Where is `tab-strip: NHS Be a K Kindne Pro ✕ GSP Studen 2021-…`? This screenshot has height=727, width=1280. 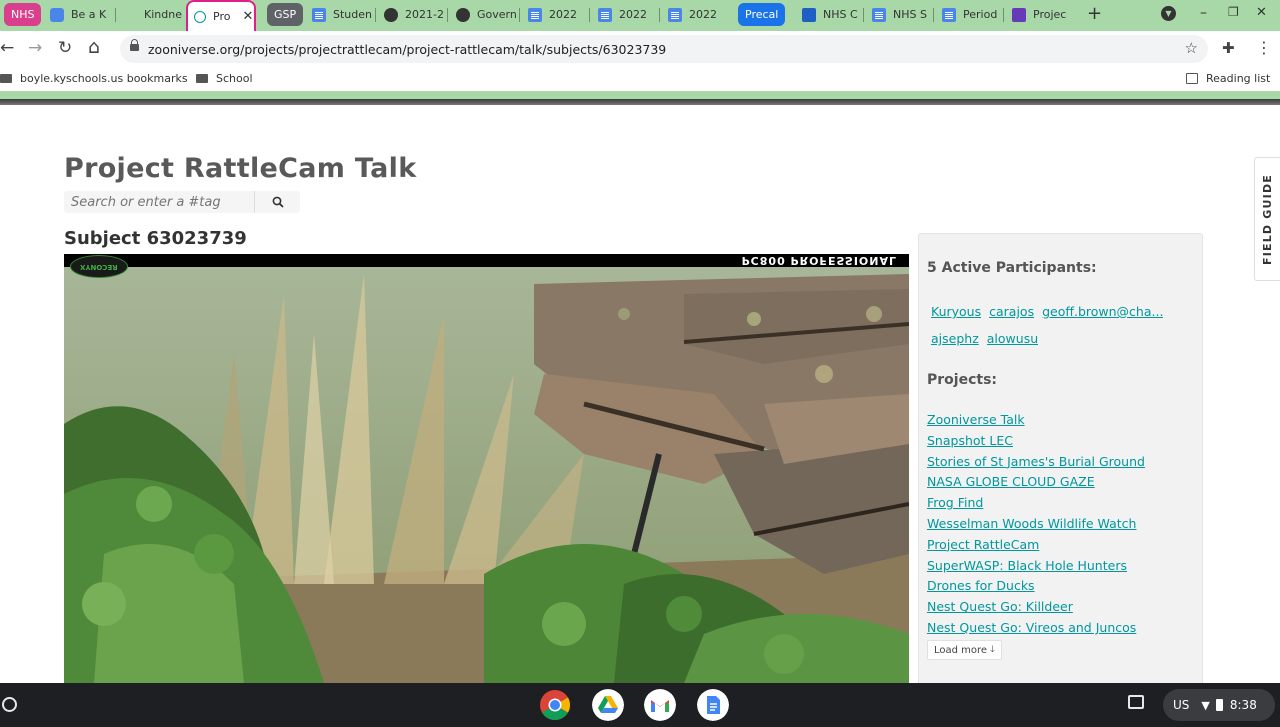 tab-strip: NHS Be a K Kindne Pro ✕ GSP Studen 2021-… is located at coordinates (640, 15).